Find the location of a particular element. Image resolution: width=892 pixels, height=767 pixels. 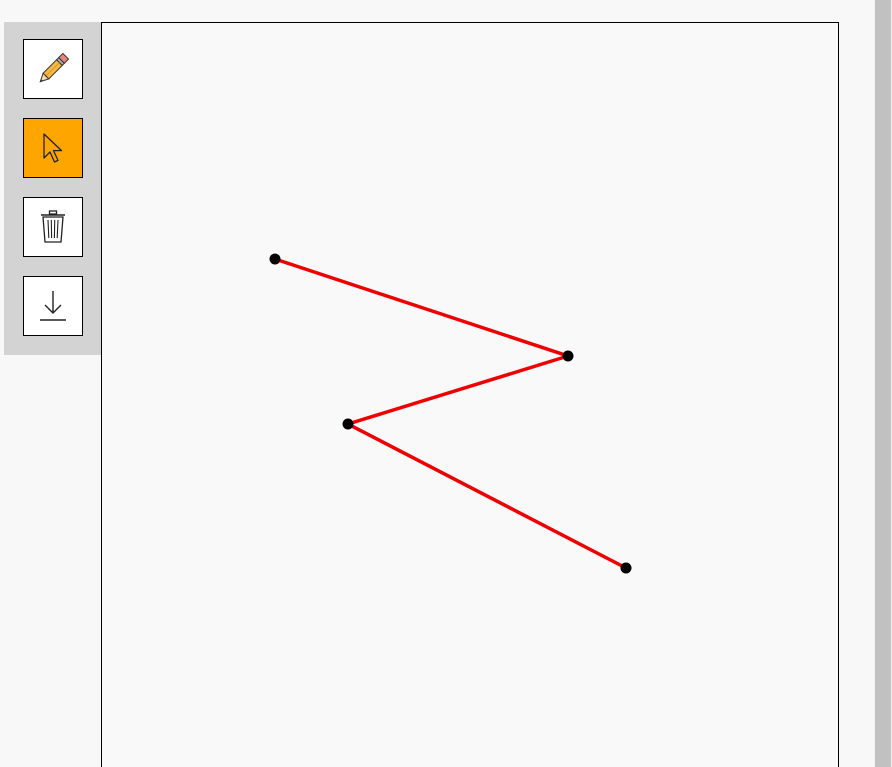

pencil-icon is located at coordinates (54, 67).